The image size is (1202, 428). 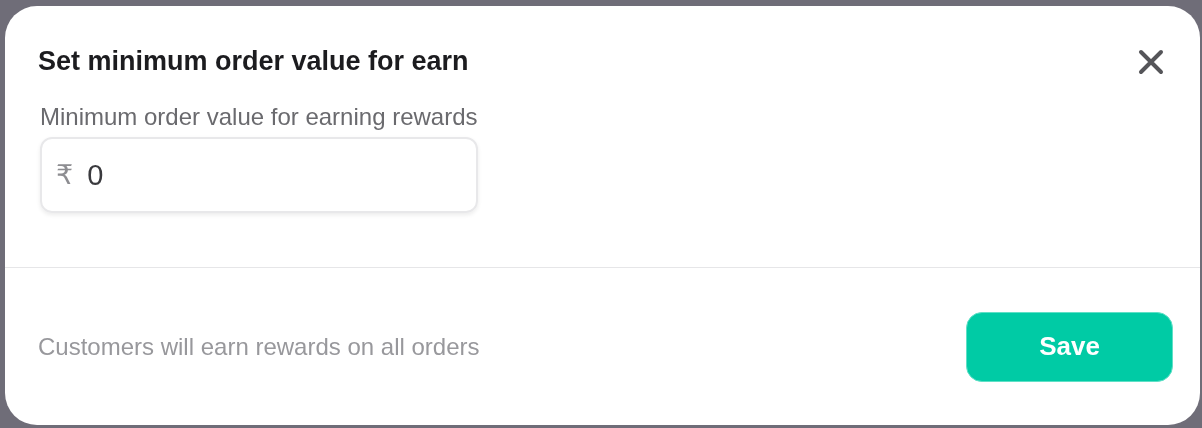 I want to click on field-label: Minimum order value for earning rewards, so click(x=259, y=117).